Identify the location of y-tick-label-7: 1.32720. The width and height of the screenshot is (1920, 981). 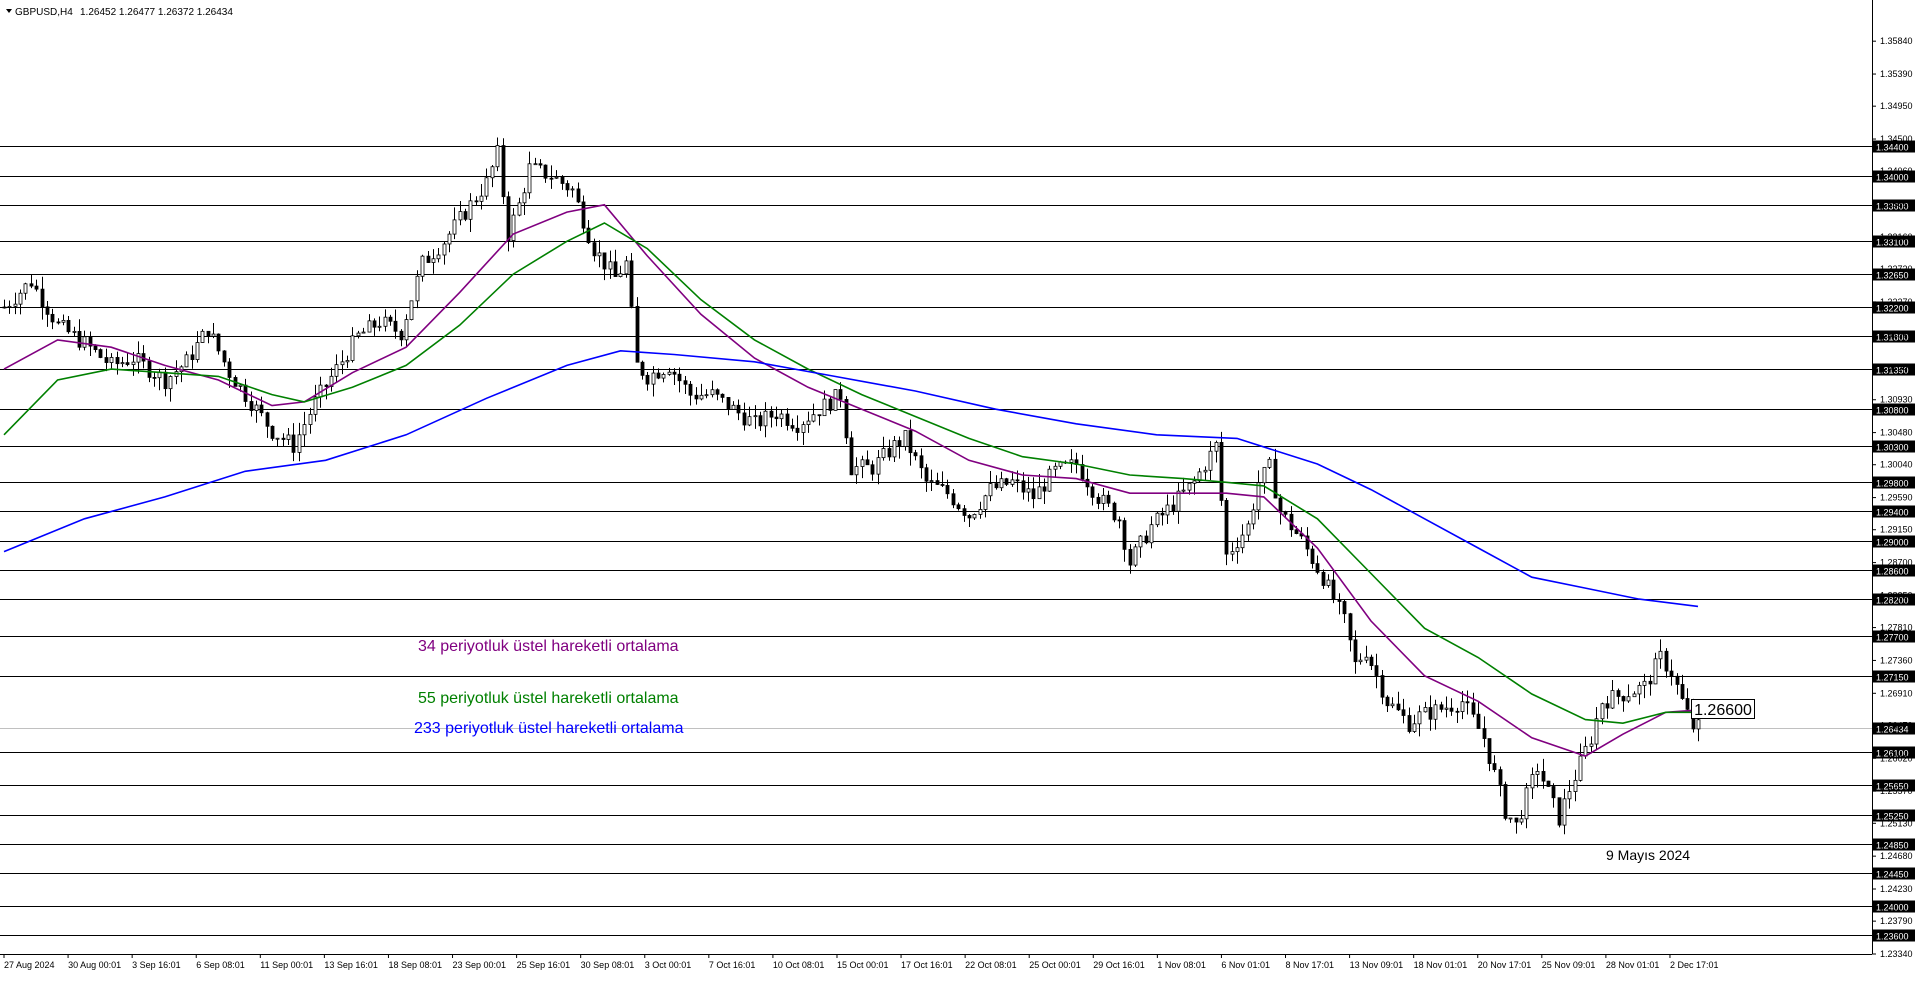
(1896, 269).